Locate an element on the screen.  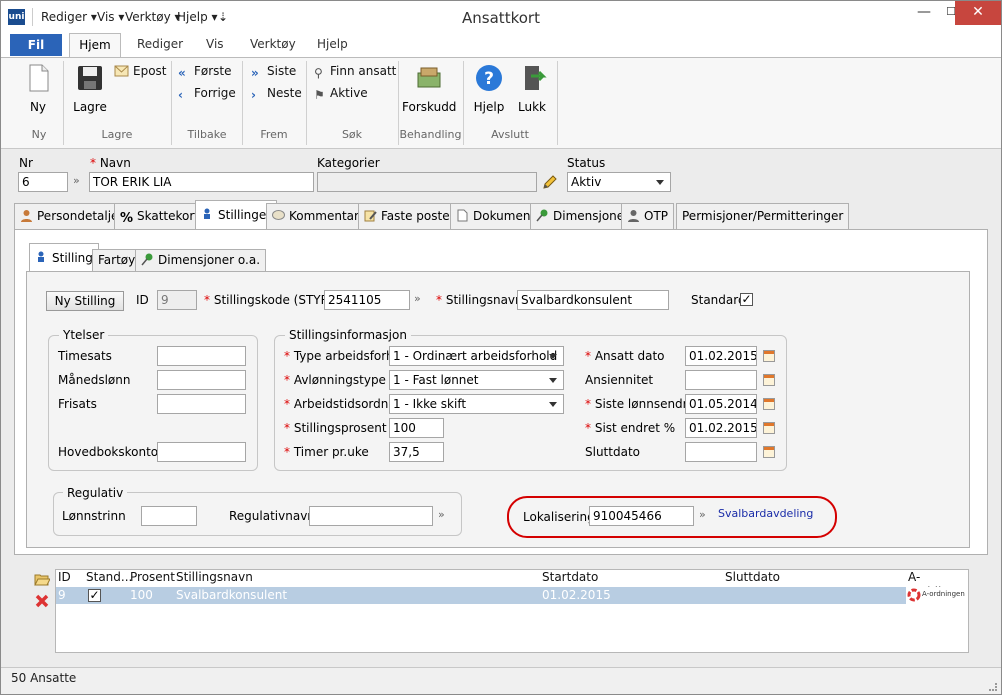
timer-pr-uke-field: 37,5 is located at coordinates (416, 452).